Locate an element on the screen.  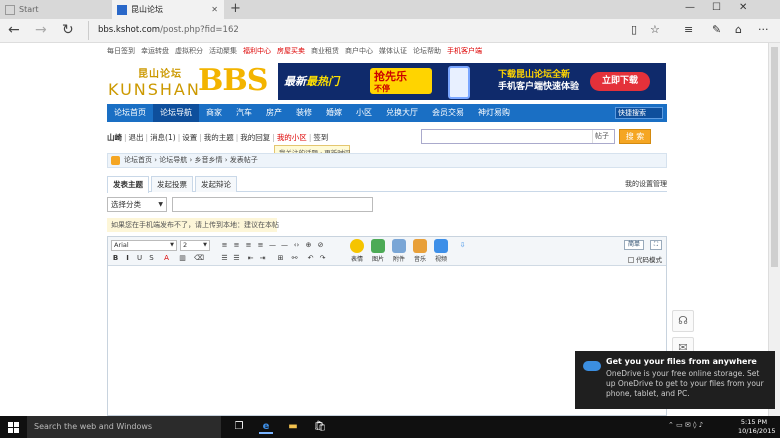
maximize-icon: ☐ is located at coordinates (716, 7).